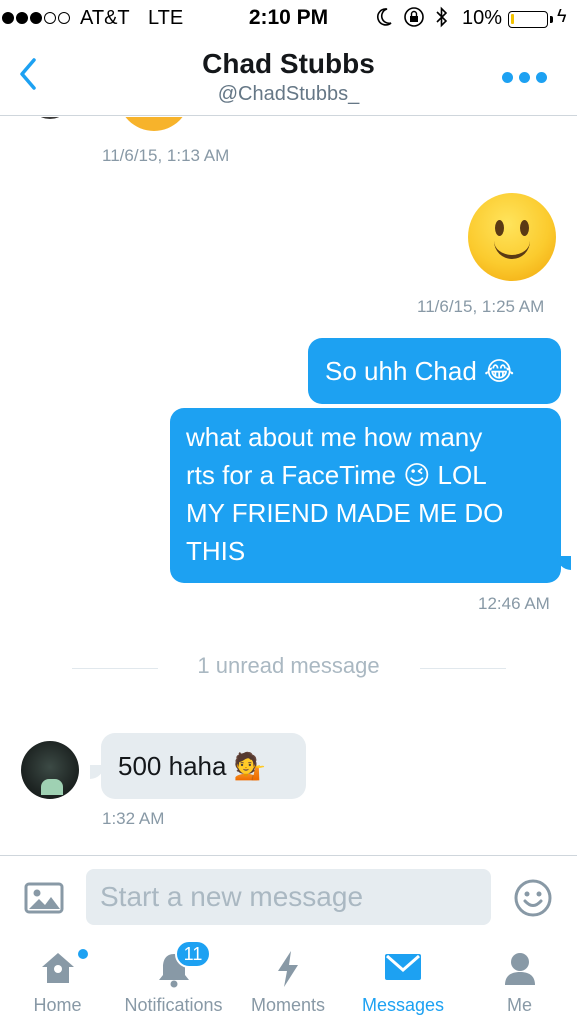 Image resolution: width=577 pixels, height=1024 pixels. What do you see at coordinates (481, 306) in the screenshot?
I see `message-timestamp: 11/6/15, 1:25 AM` at bounding box center [481, 306].